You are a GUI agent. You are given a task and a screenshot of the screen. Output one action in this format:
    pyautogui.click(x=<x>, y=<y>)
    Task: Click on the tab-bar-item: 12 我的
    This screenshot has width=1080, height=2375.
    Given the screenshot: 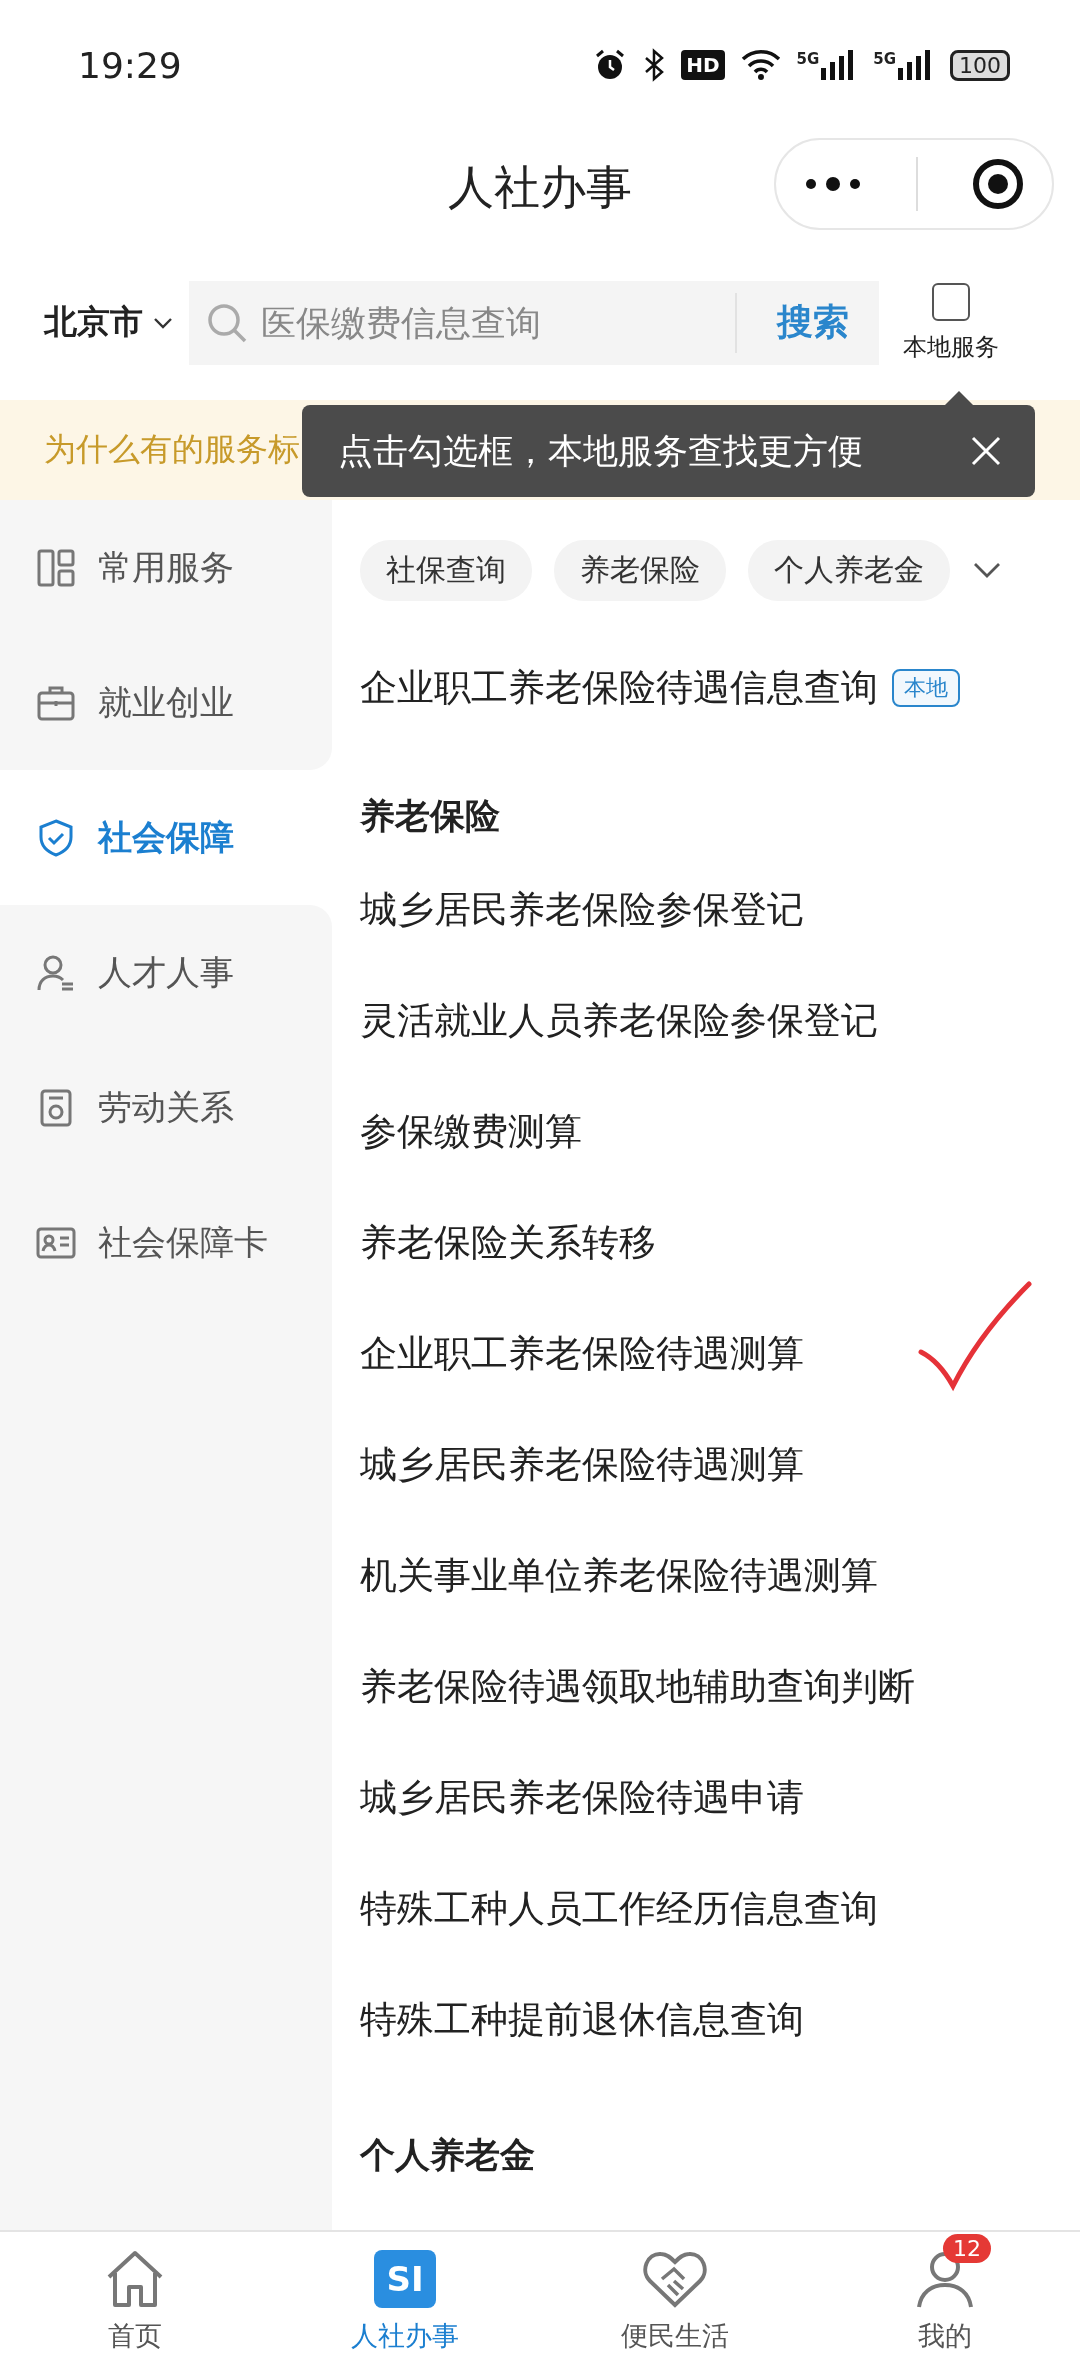 What is the action you would take?
    pyautogui.click(x=945, y=2303)
    